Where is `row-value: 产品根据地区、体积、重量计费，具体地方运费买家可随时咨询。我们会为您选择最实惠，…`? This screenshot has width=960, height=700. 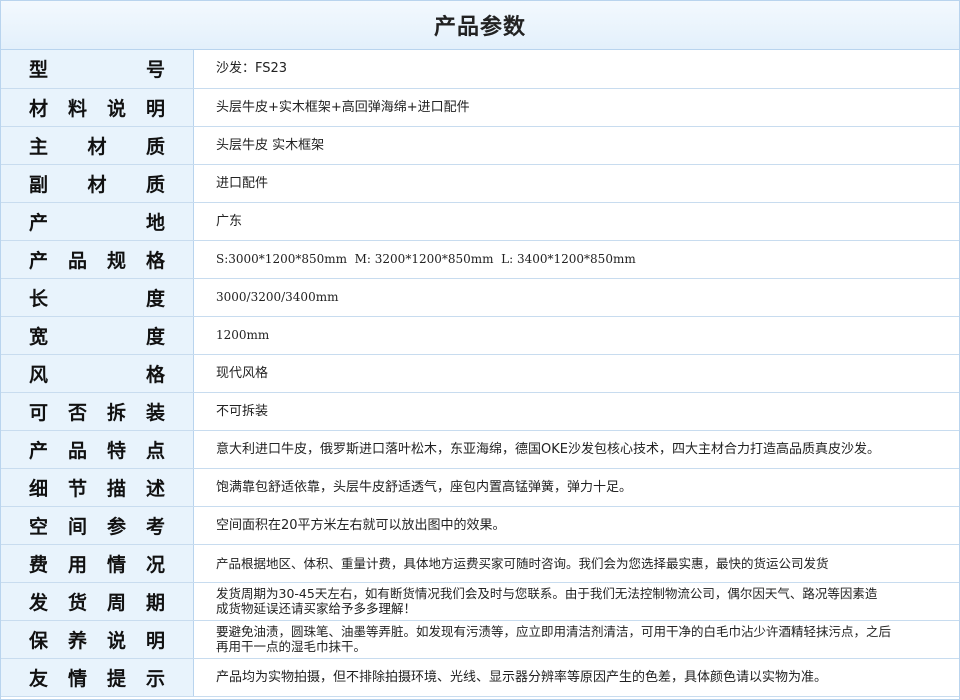
row-value: 产品根据地区、体积、重量计费，具体地方运费买家可随时咨询。我们会为您选择最实惠，… is located at coordinates (576, 563).